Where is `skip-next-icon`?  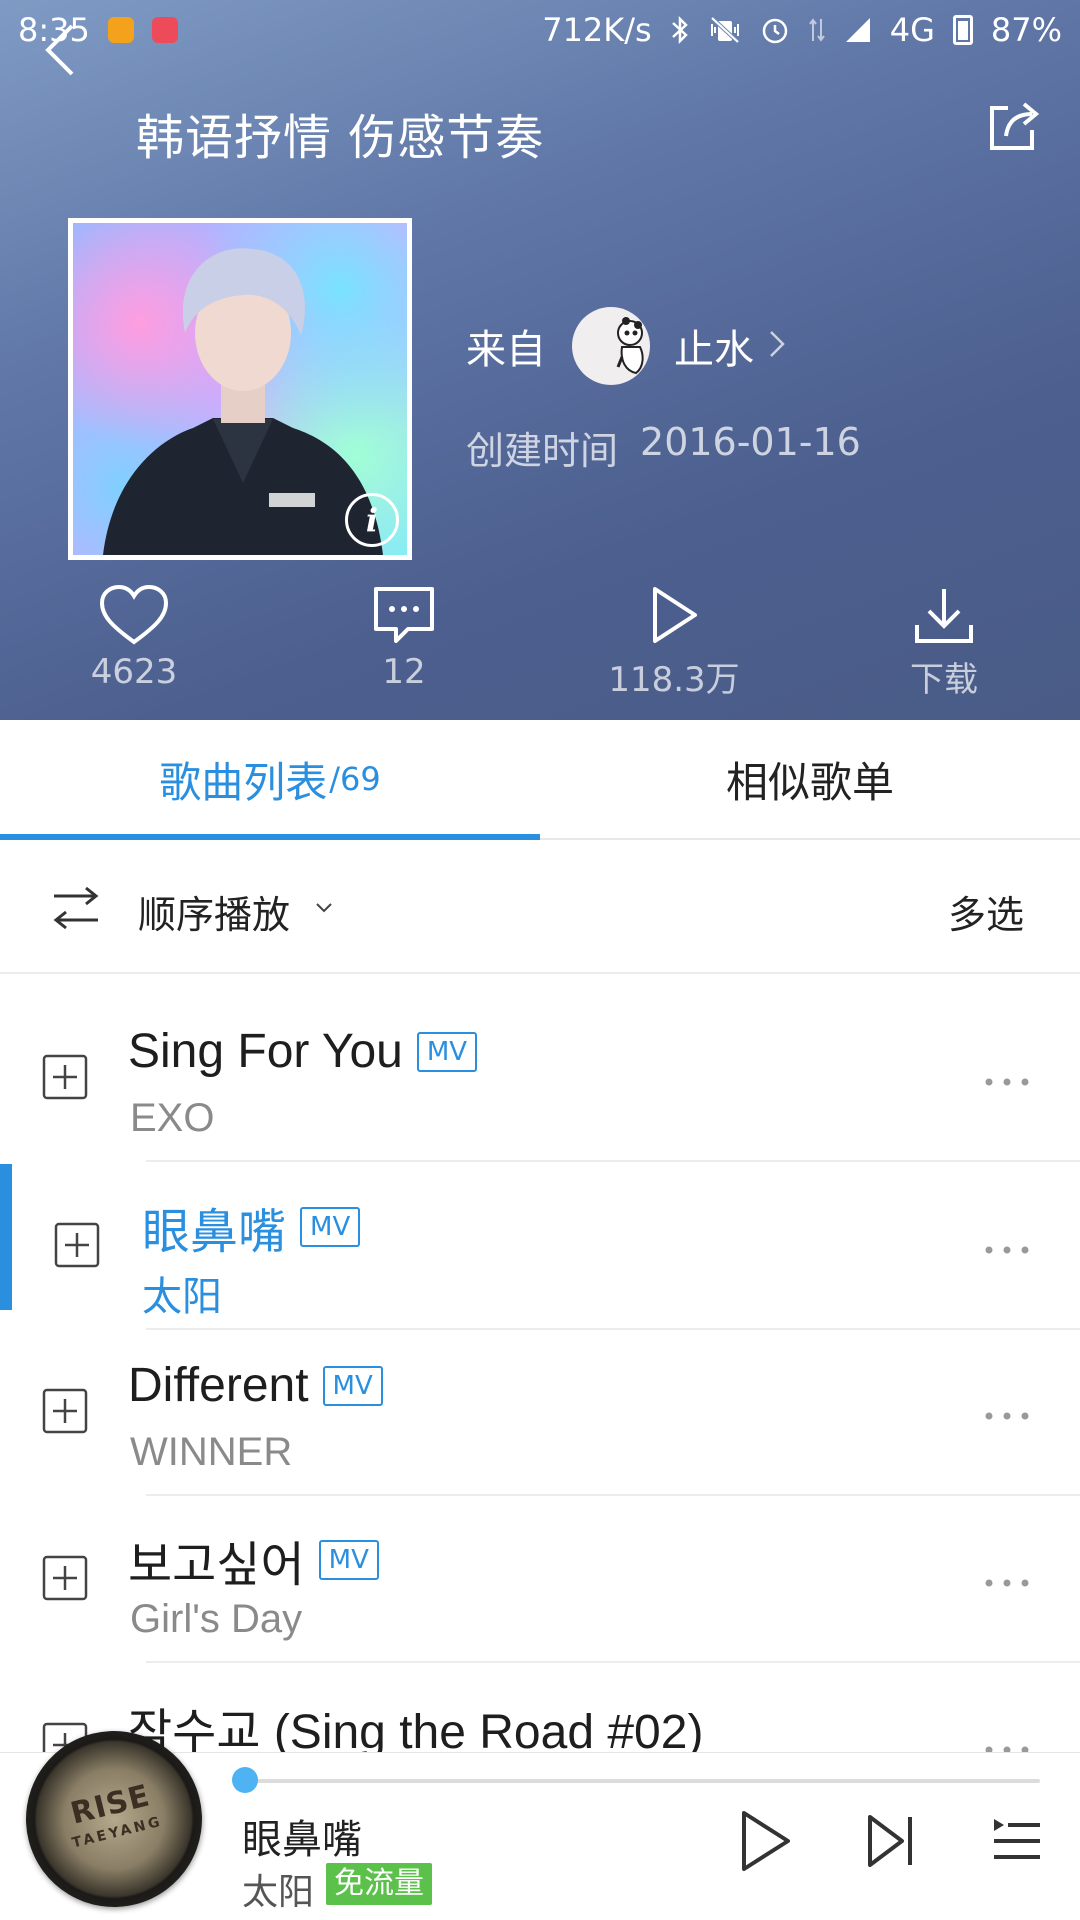 skip-next-icon is located at coordinates (890, 1841).